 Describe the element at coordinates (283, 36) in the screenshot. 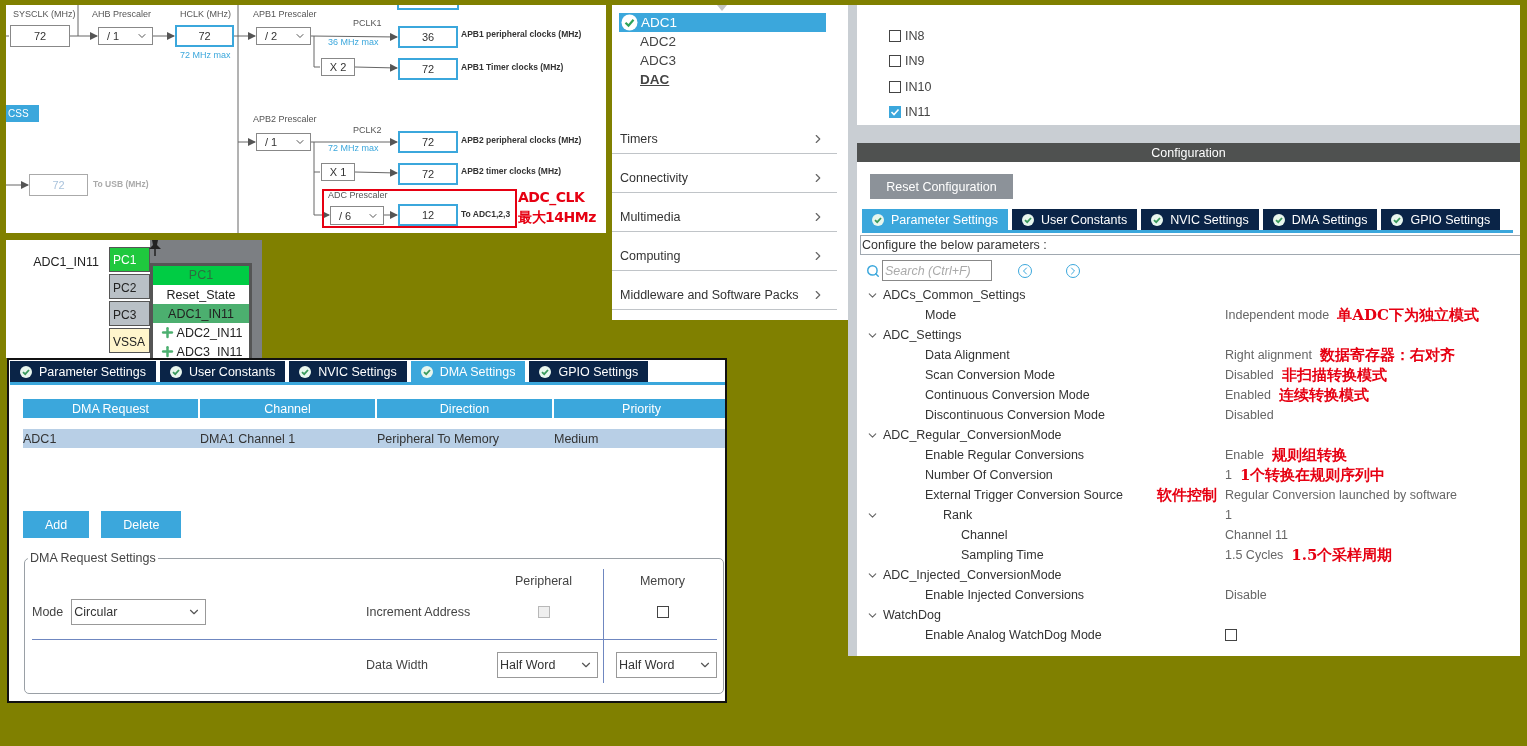

I see `prescaler-dropdown: / 2` at that location.